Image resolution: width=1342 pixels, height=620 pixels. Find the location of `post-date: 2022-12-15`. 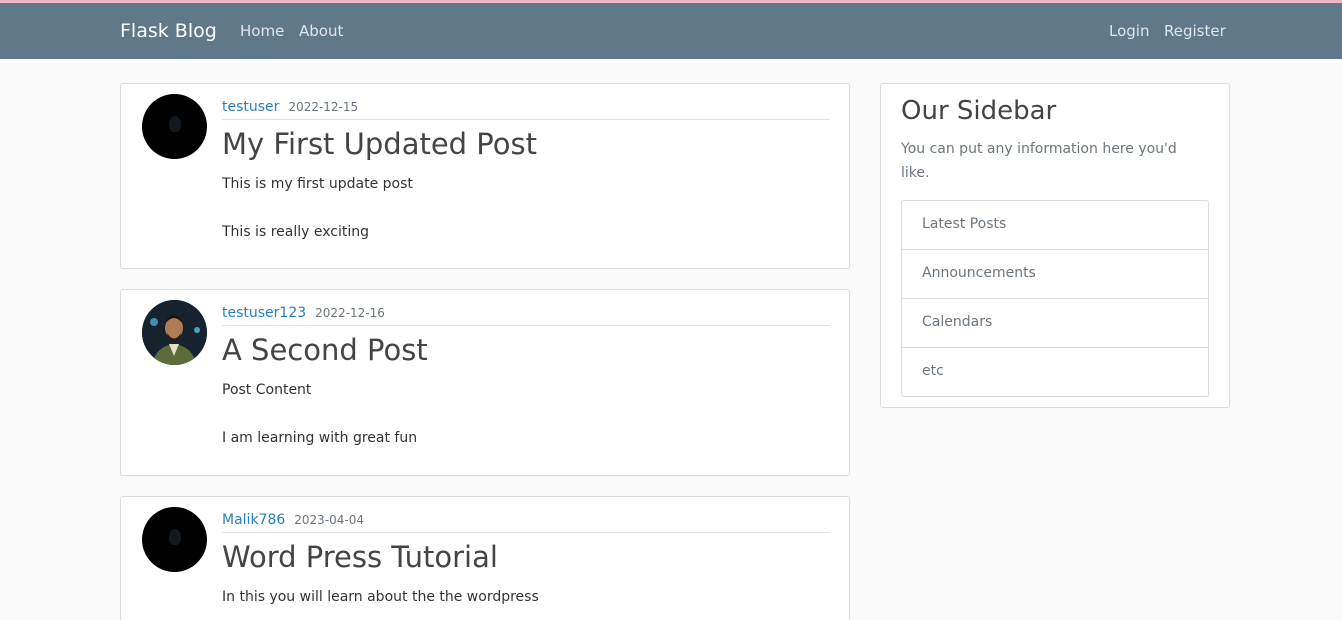

post-date: 2022-12-15 is located at coordinates (323, 107).